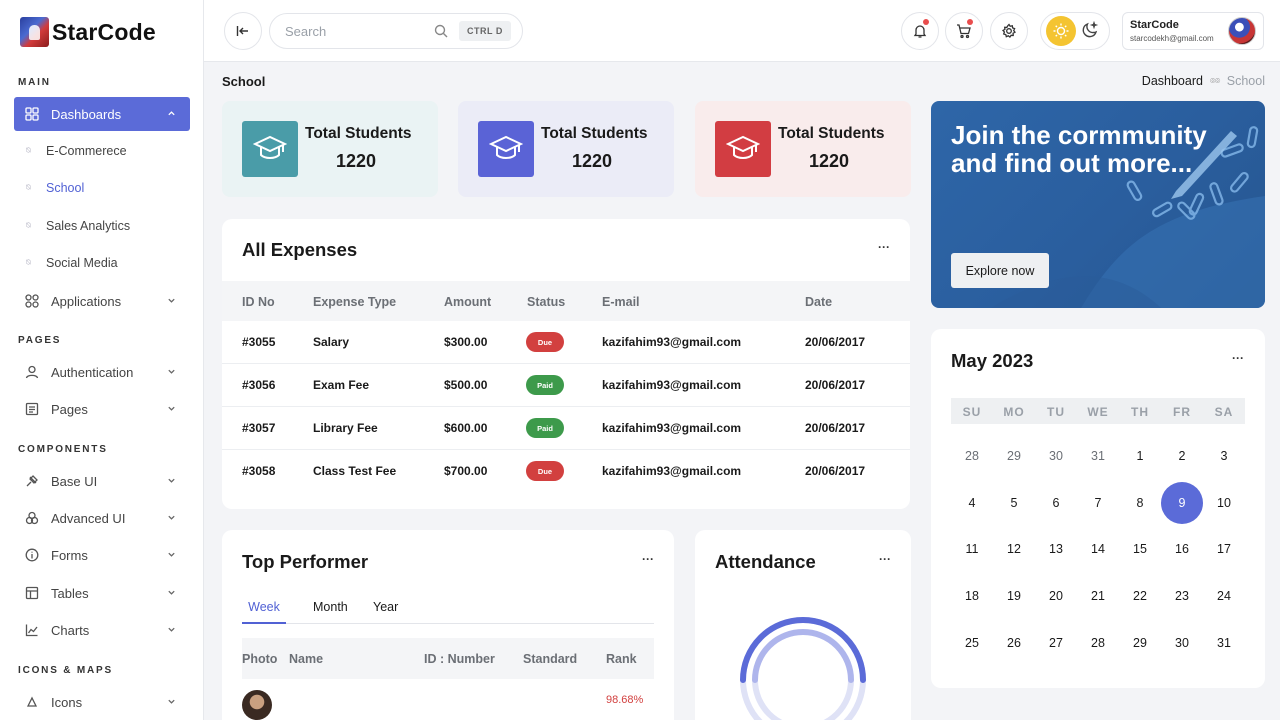  What do you see at coordinates (102, 593) in the screenshot?
I see `sidebar-item-tables: Tables` at bounding box center [102, 593].